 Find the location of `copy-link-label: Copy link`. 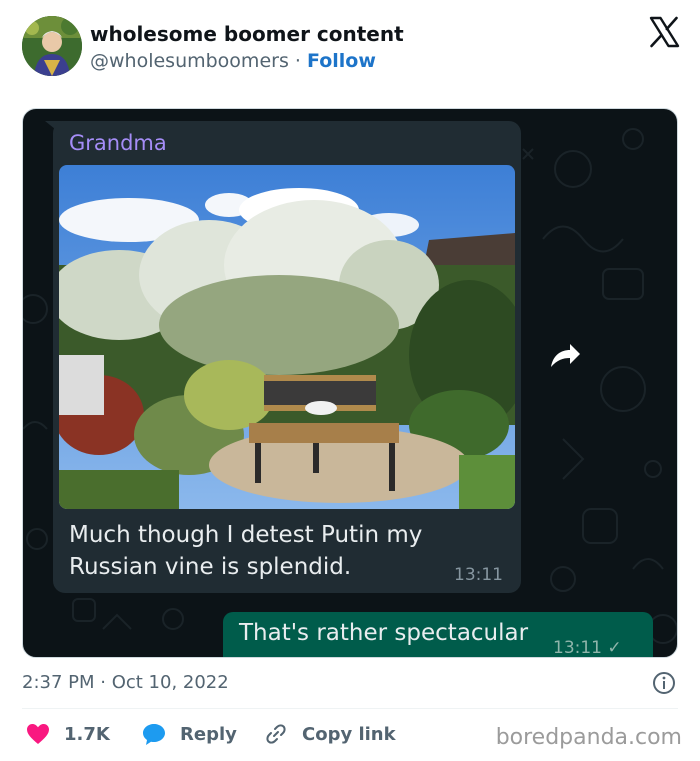

copy-link-label: Copy link is located at coordinates (349, 734).